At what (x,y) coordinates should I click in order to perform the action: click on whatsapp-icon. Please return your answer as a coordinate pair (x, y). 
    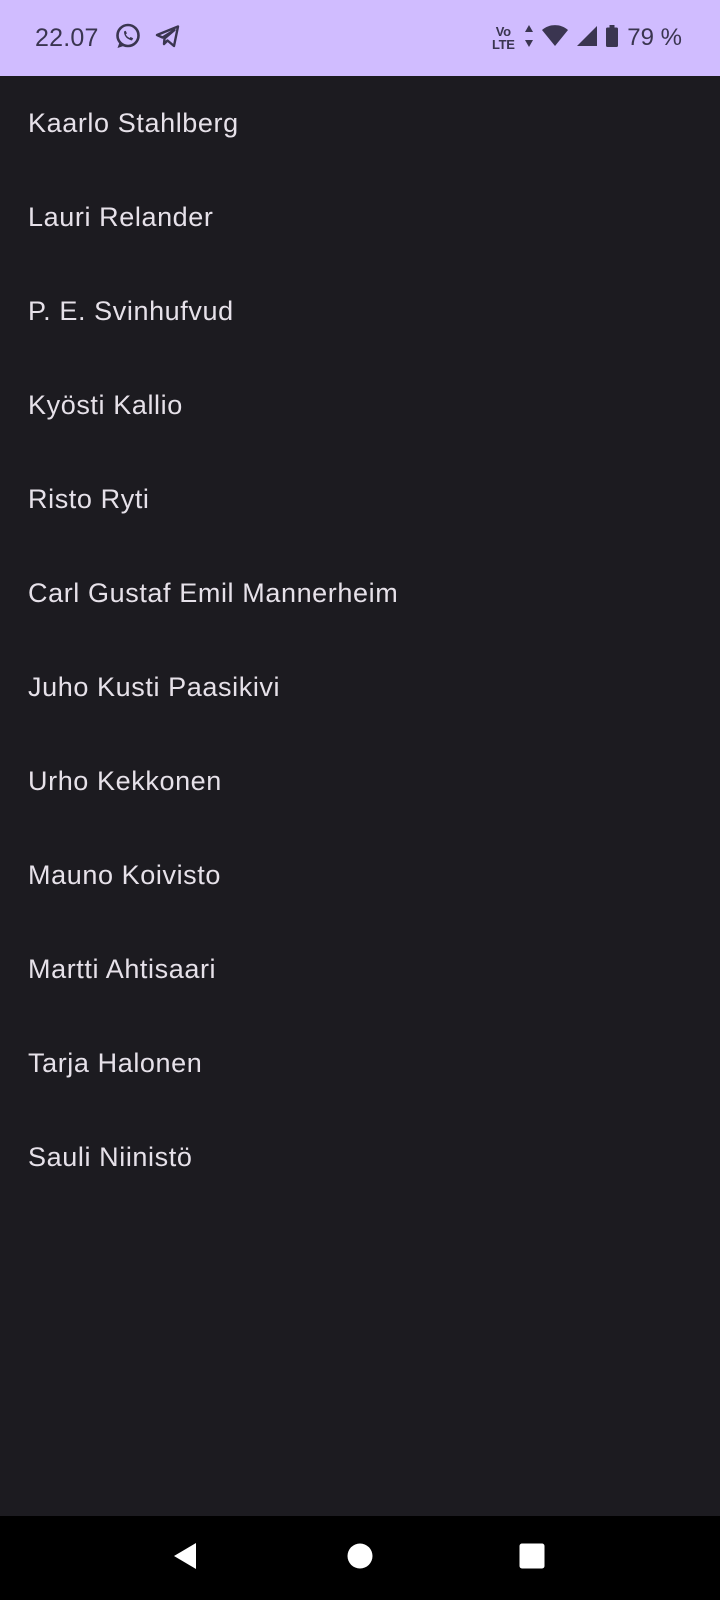
    Looking at the image, I should click on (128, 38).